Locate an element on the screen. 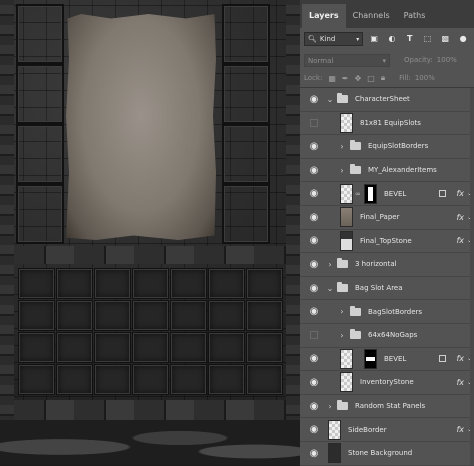 The width and height of the screenshot is (474, 466). lock-pixels-icon: ✒ is located at coordinates (345, 78).